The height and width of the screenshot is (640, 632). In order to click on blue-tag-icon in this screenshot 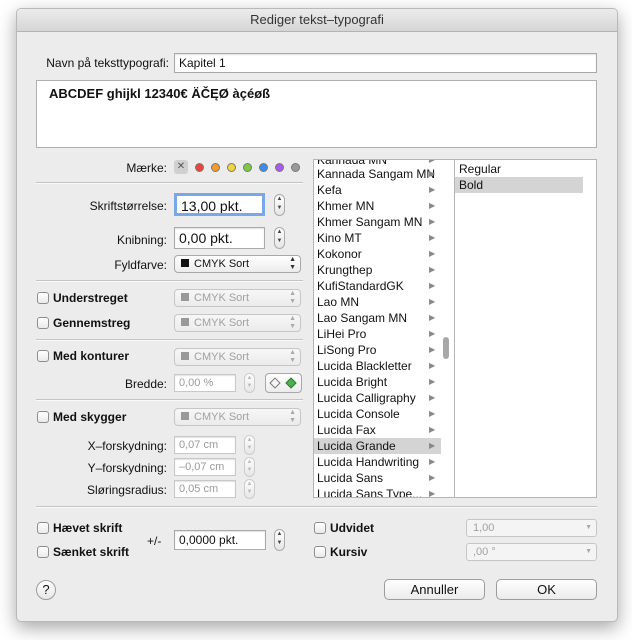, I will do `click(263, 167)`.